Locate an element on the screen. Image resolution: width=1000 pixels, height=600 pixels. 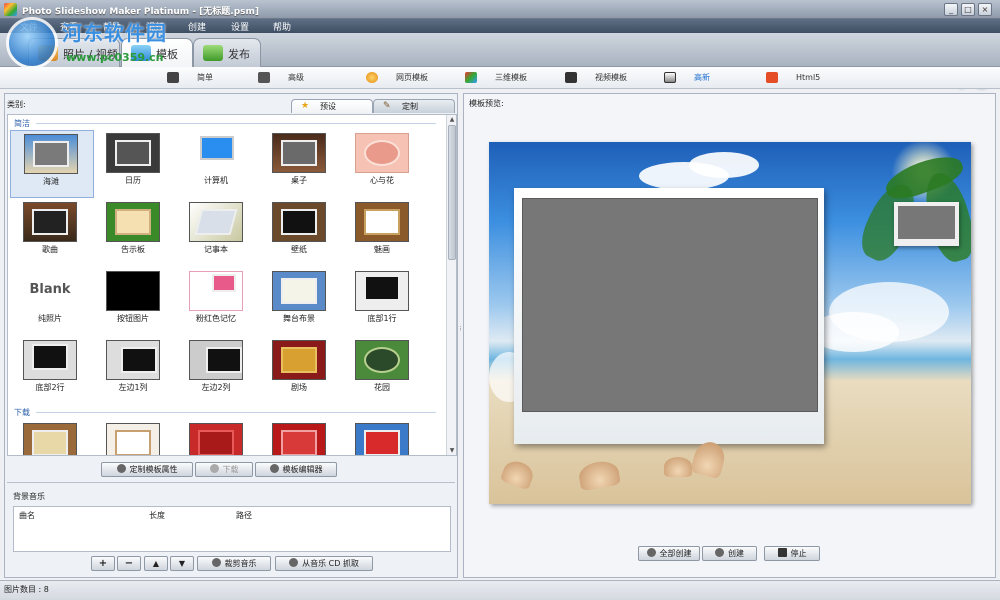
trim-music-label: 裁剪音乐 is located at coordinates (240, 563).